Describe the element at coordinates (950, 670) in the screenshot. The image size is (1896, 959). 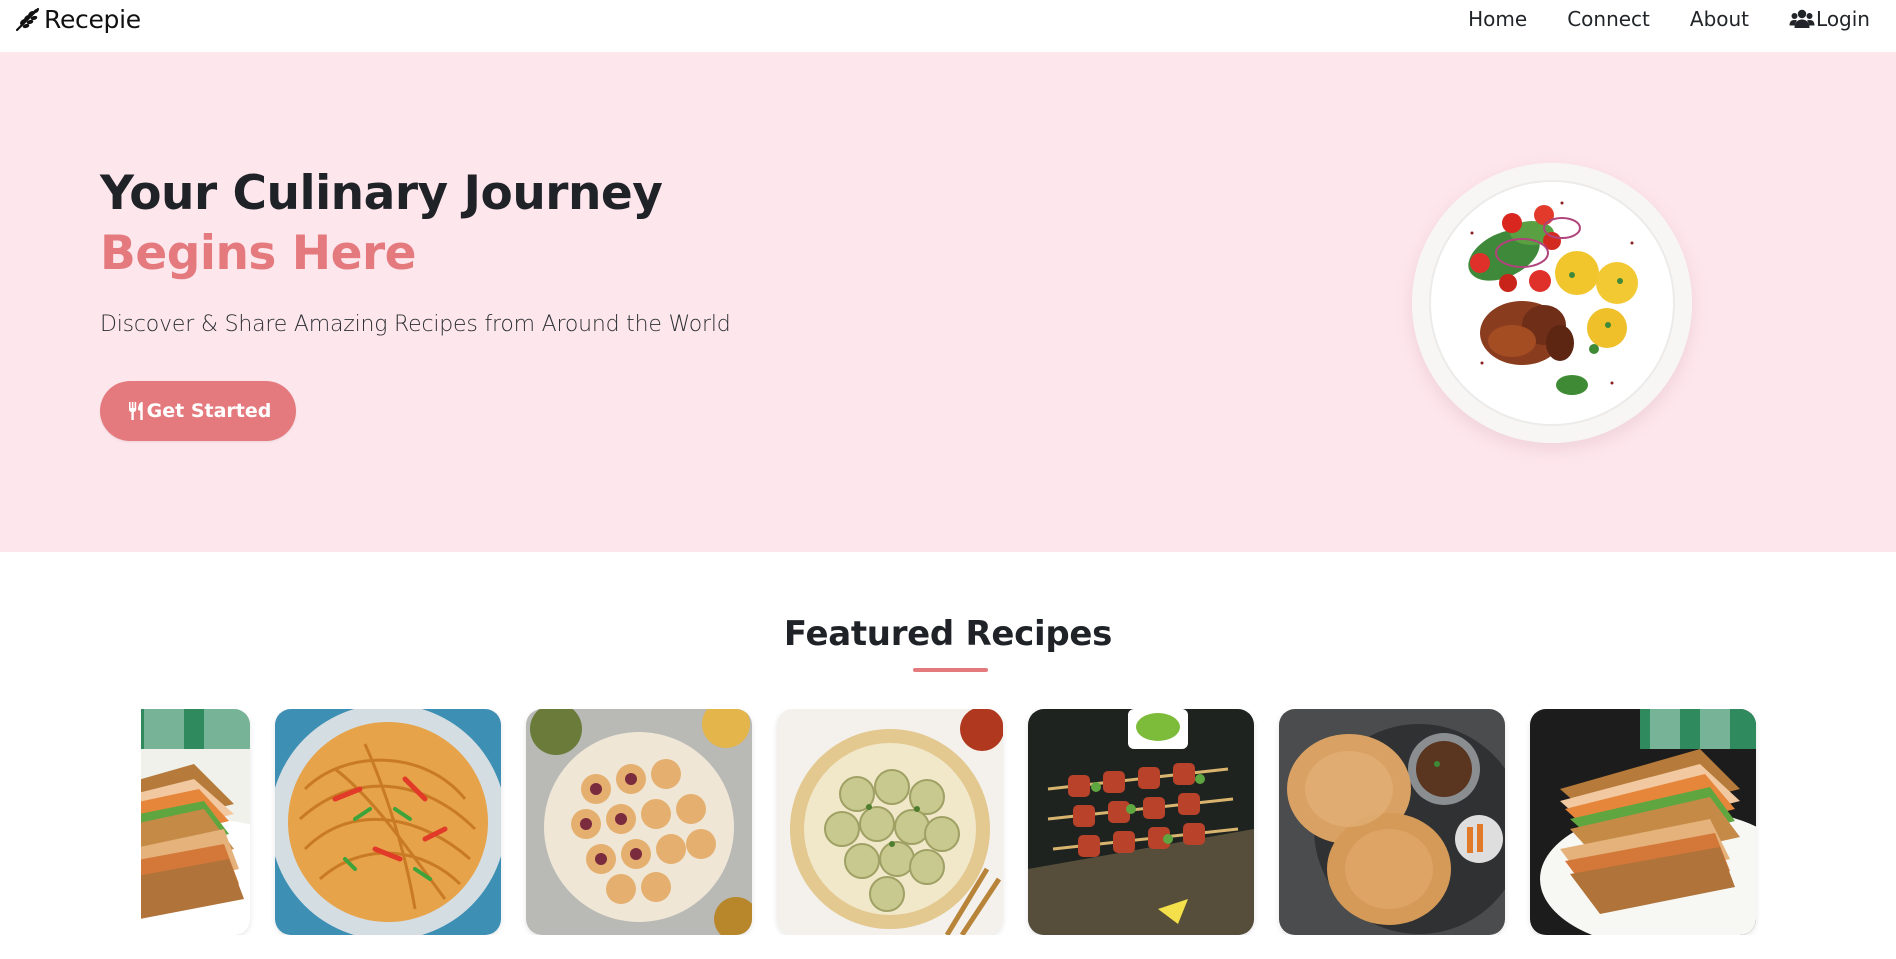
I see `title-underline` at that location.